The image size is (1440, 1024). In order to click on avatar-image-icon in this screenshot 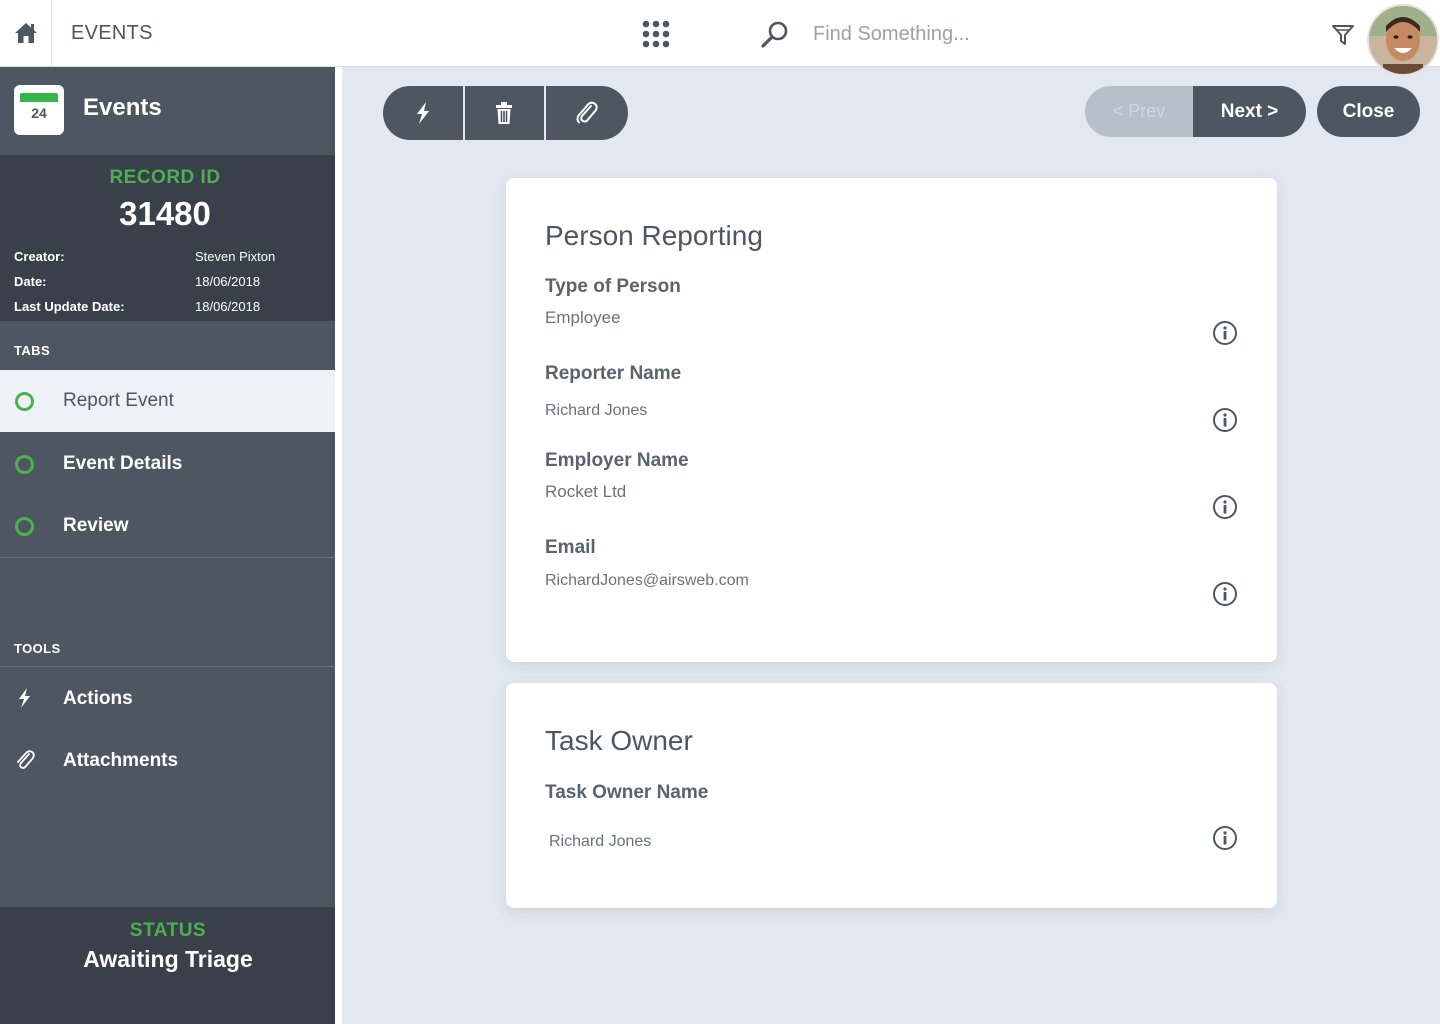, I will do `click(1403, 40)`.